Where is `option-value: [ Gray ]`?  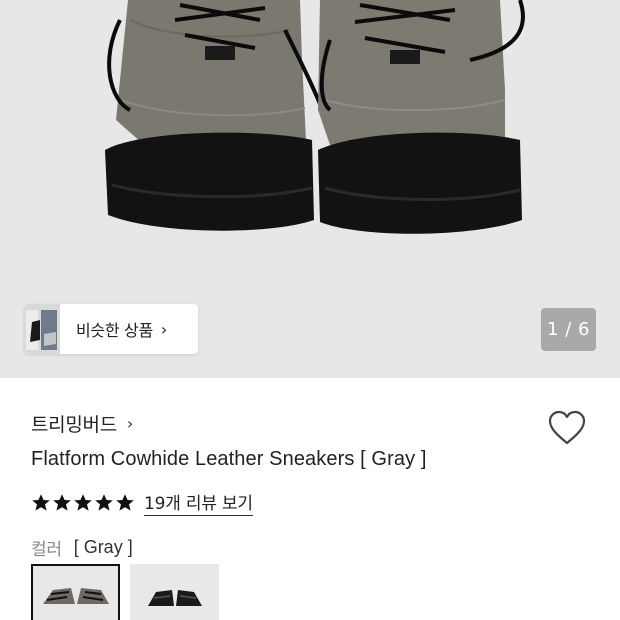 option-value: [ Gray ] is located at coordinates (103, 547).